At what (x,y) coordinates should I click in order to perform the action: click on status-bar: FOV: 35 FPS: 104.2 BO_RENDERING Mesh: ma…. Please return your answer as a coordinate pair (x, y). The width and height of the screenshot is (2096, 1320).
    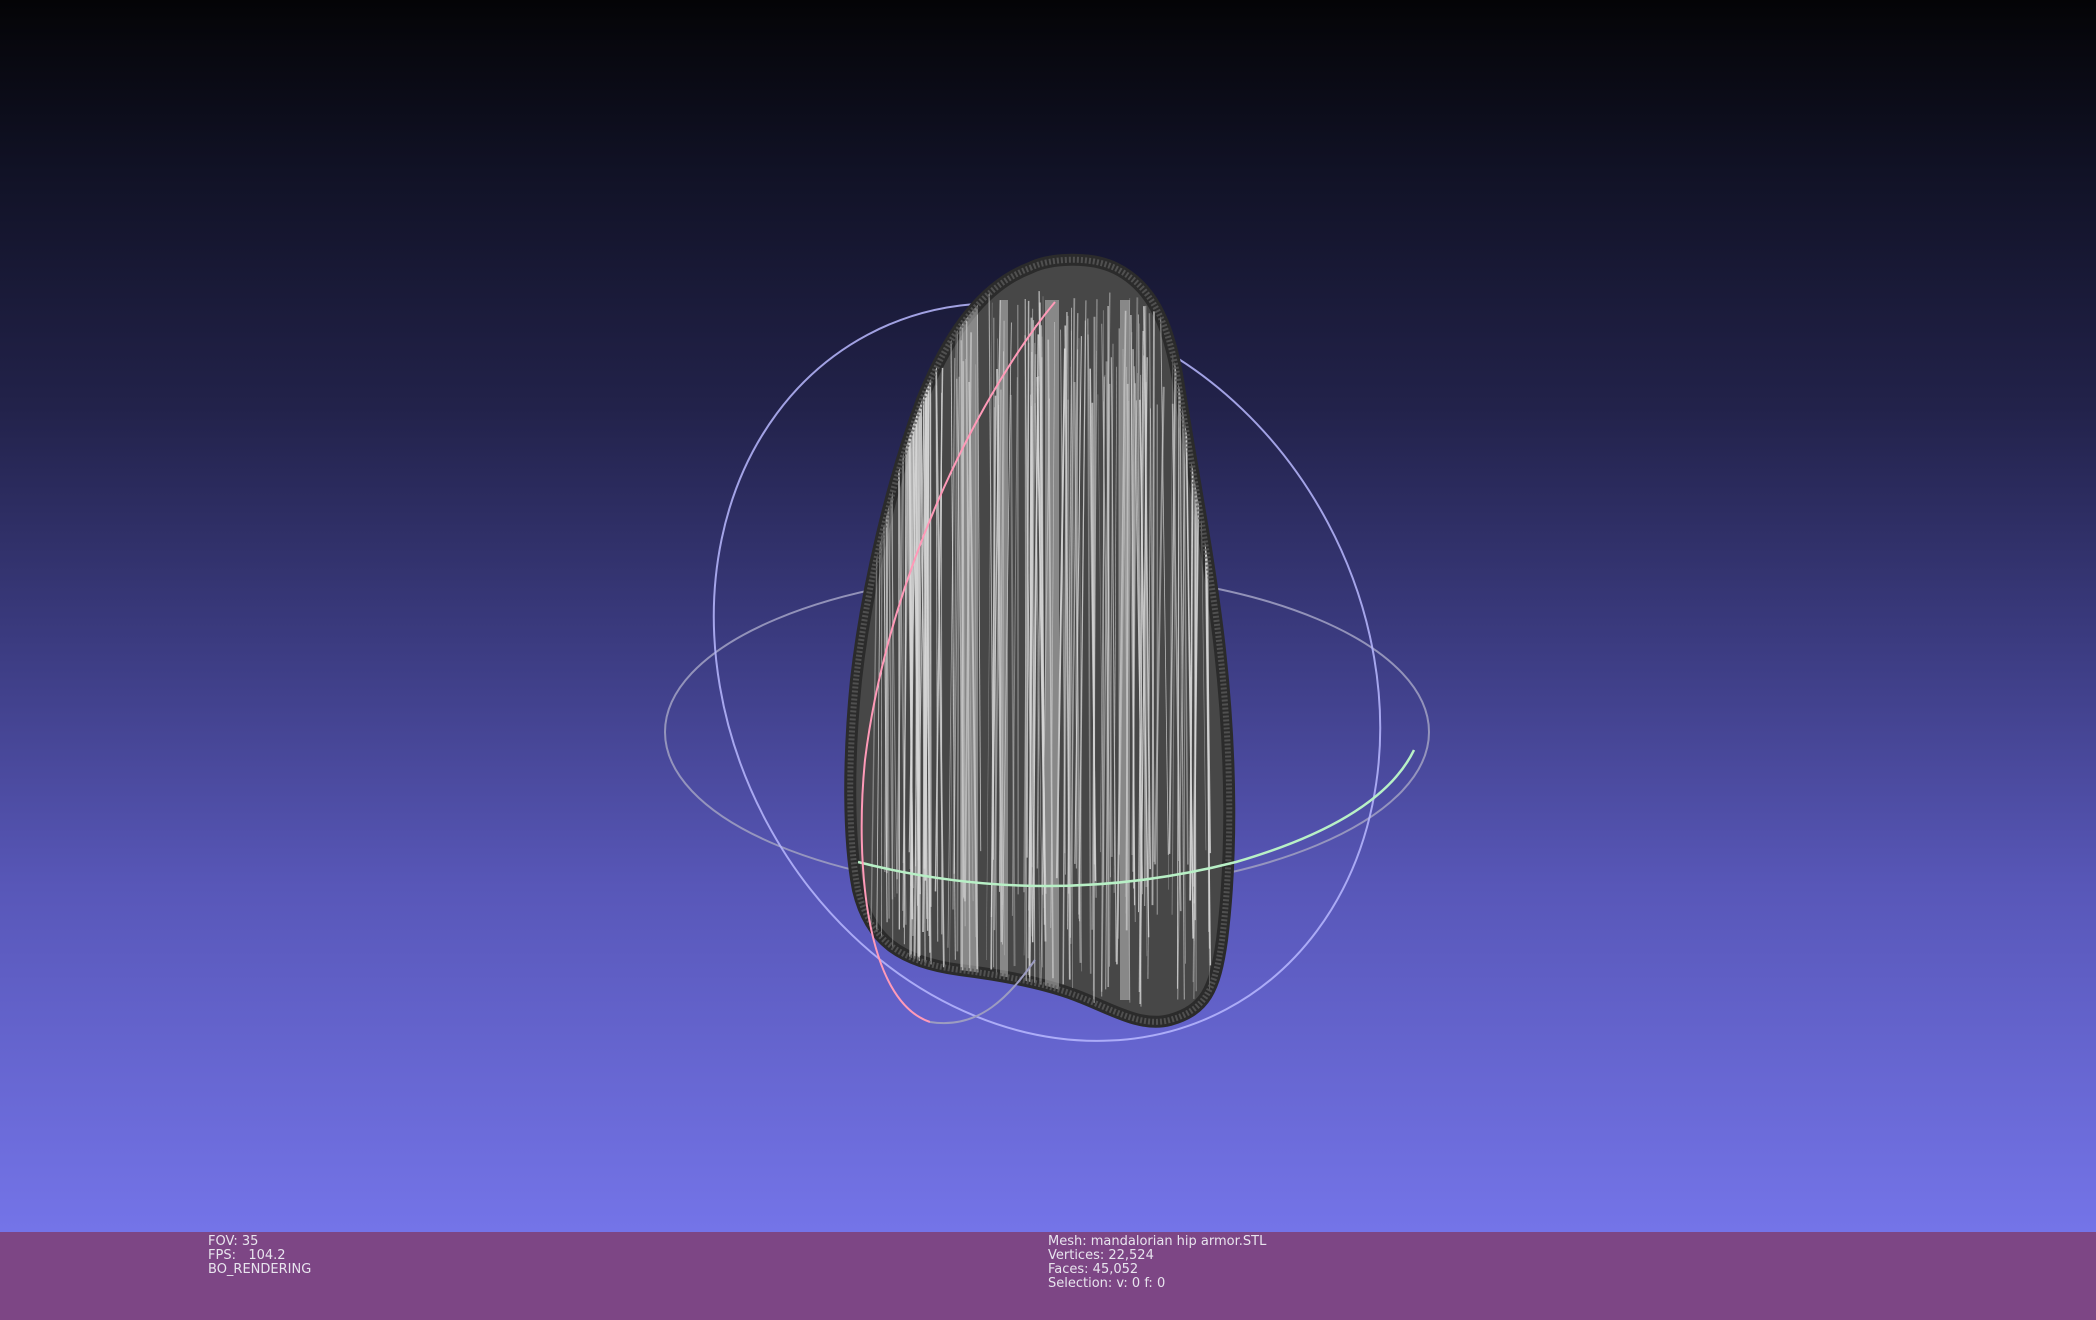
    Looking at the image, I should click on (1048, 1276).